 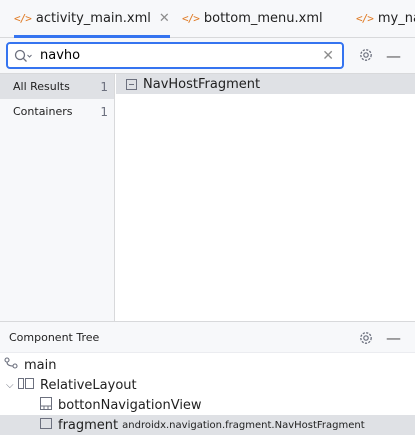 I want to click on tab-bottom-menu: </> bottom_menu.xml, so click(x=252, y=18).